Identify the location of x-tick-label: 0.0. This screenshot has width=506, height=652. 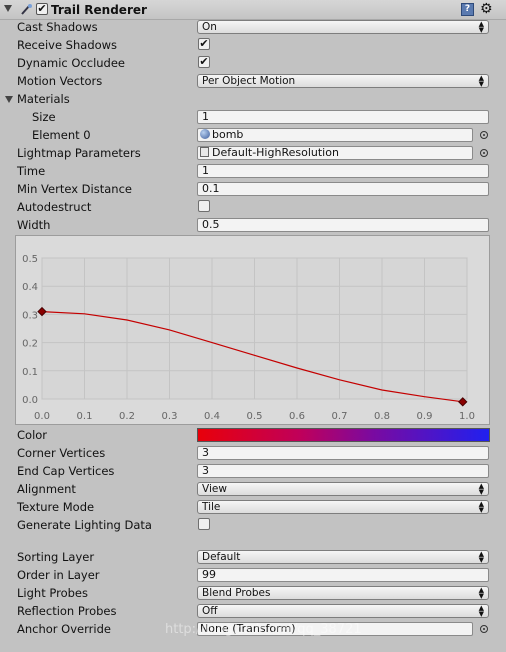
(42, 416).